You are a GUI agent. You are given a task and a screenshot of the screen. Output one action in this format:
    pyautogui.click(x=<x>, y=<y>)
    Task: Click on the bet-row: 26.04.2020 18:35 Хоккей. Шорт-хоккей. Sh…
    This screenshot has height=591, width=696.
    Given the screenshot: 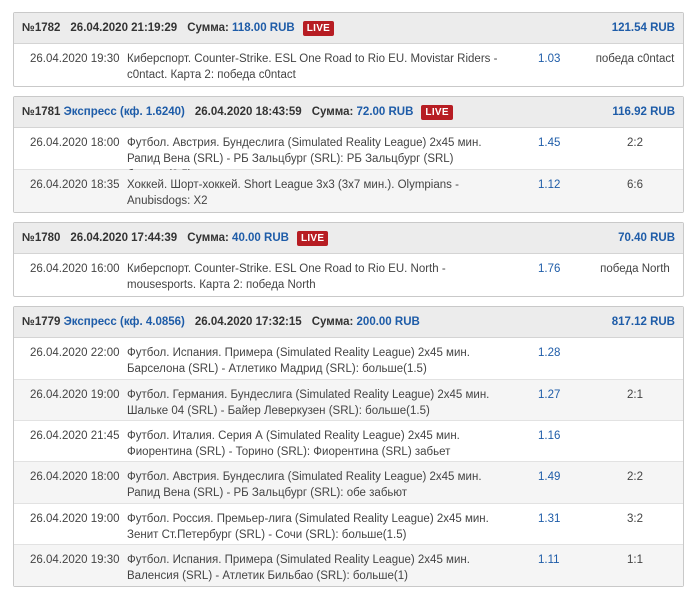 What is the action you would take?
    pyautogui.click(x=348, y=191)
    